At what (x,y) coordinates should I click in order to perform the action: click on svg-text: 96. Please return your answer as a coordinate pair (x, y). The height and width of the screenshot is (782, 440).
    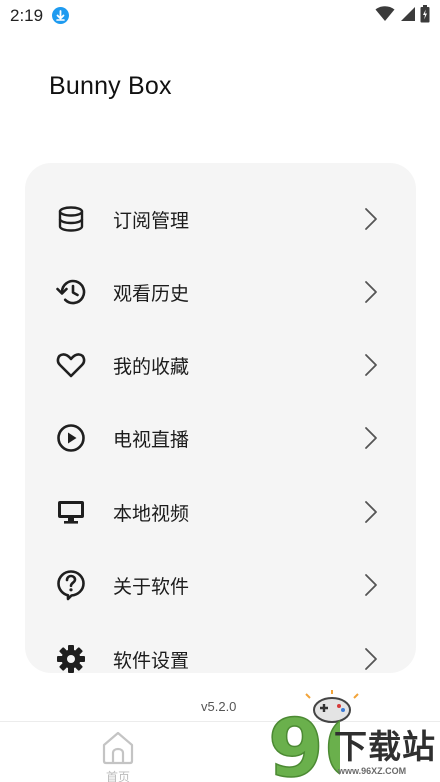
    Looking at the image, I should click on (304, 742).